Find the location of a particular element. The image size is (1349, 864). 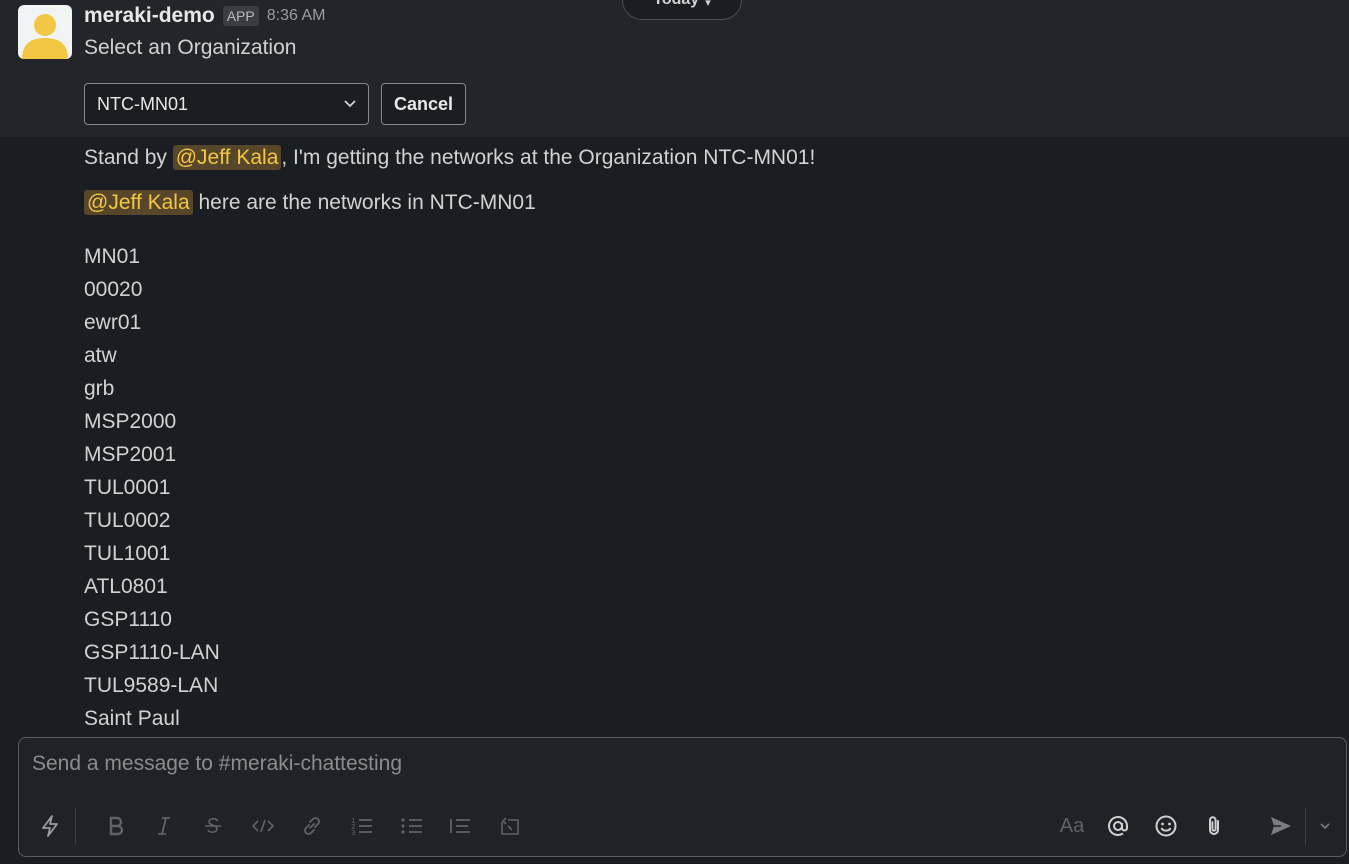

formatting-toggle-button: Aa is located at coordinates (1072, 826).